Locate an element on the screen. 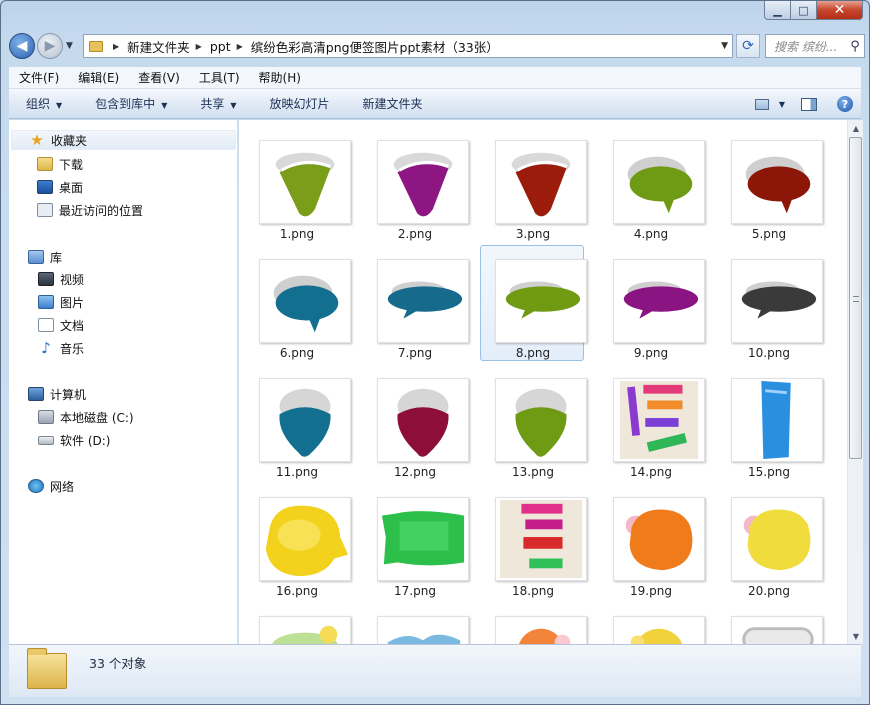  close-button: ✕ is located at coordinates (840, 10).